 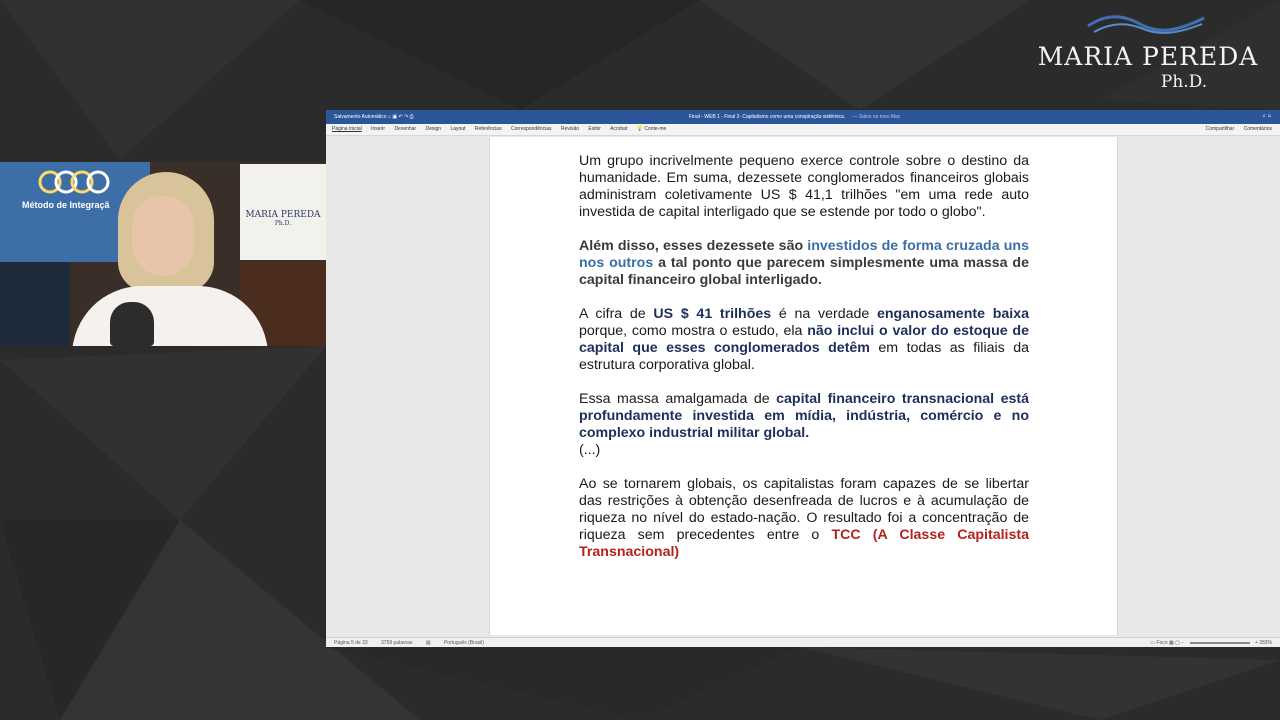 What do you see at coordinates (655, 129) in the screenshot?
I see `tell-me-input: Conte-me` at bounding box center [655, 129].